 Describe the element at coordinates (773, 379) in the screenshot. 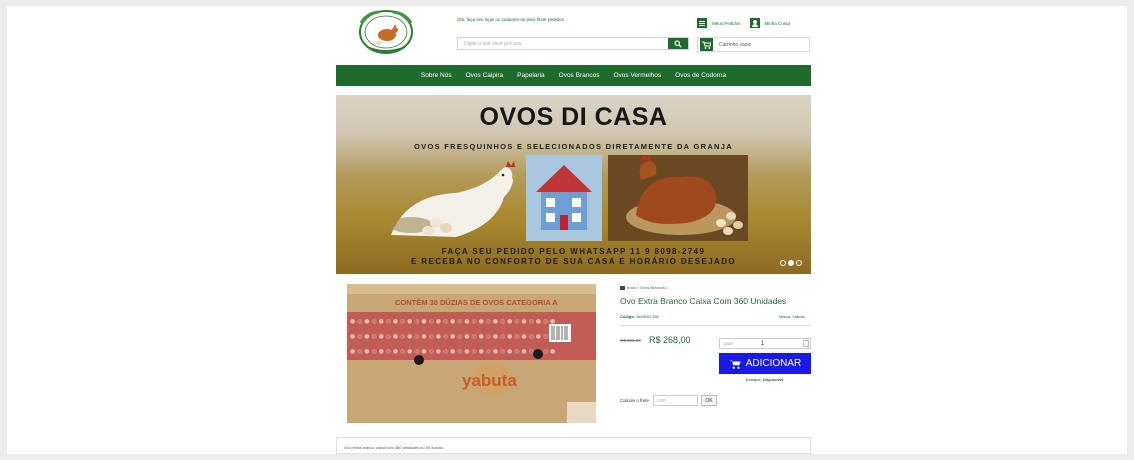

I see `stock-value: Disponível` at that location.